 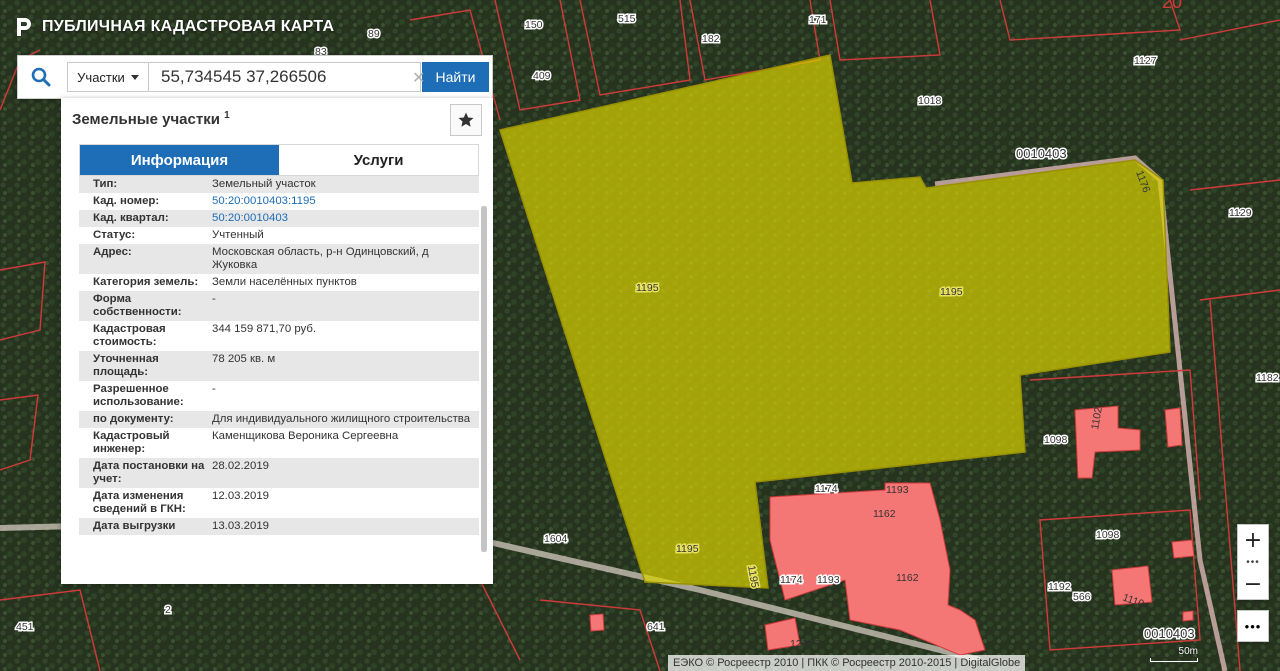 I want to click on parcel-label: 182, so click(x=711, y=39).